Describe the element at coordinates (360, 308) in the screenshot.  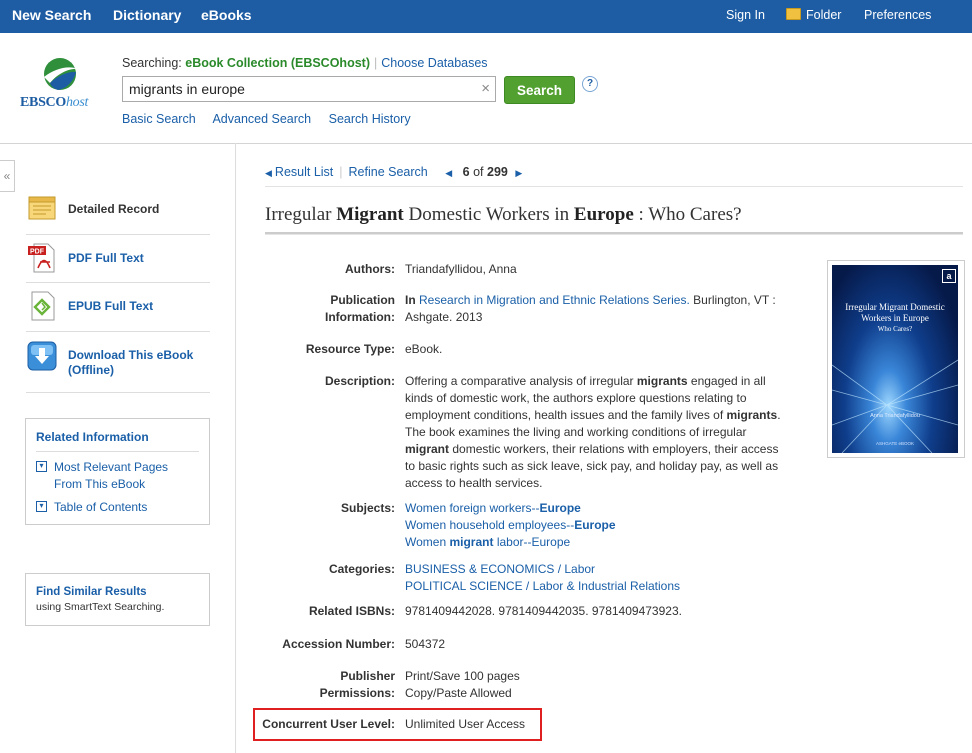
I see `publication-info-label: Publication Information:` at that location.